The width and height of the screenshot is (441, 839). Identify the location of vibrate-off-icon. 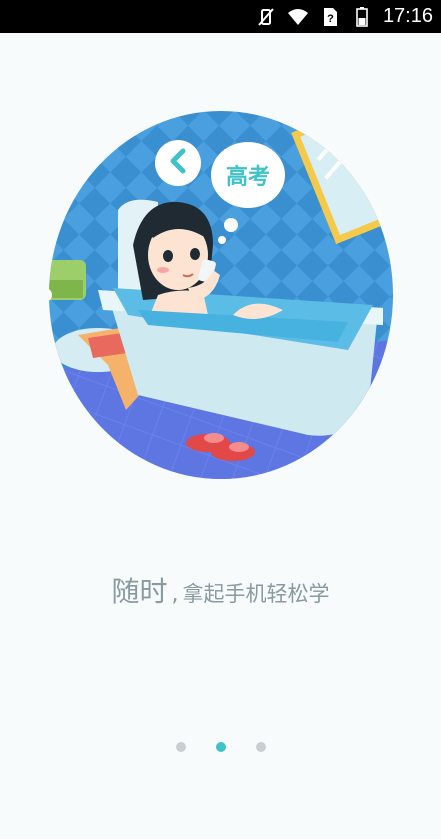
(266, 17).